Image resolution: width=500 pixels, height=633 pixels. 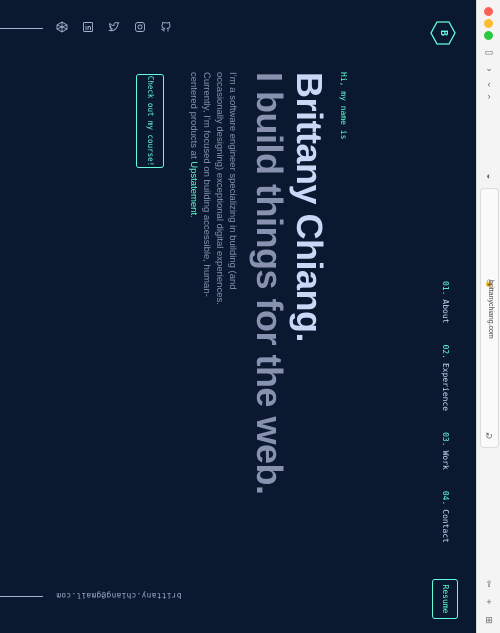 What do you see at coordinates (489, 68) in the screenshot?
I see `chevron-down-icon: ⌄` at bounding box center [489, 68].